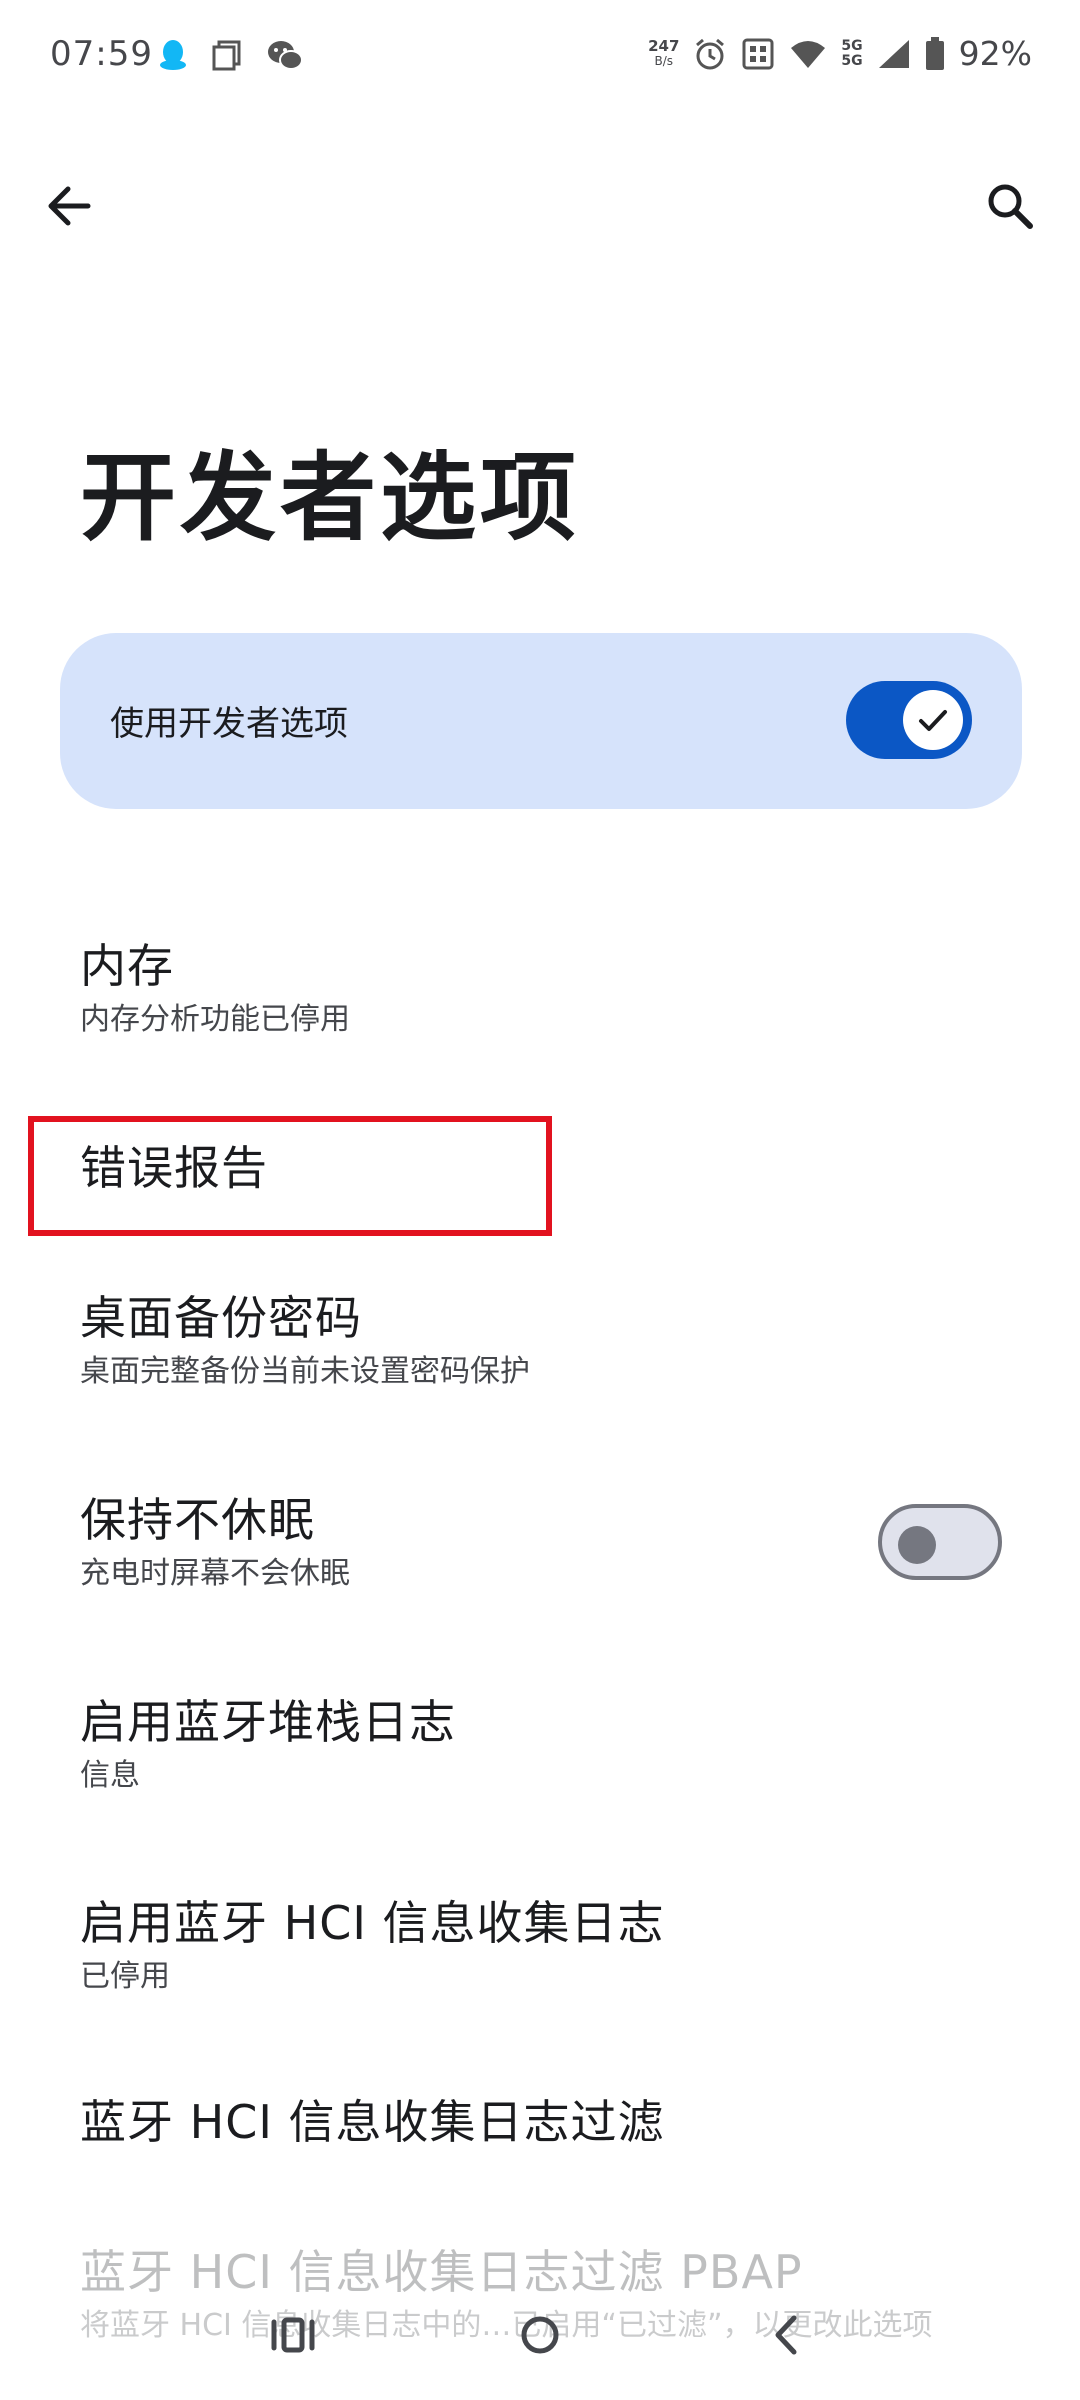 The height and width of the screenshot is (2400, 1080). I want to click on search-button, so click(1010, 206).